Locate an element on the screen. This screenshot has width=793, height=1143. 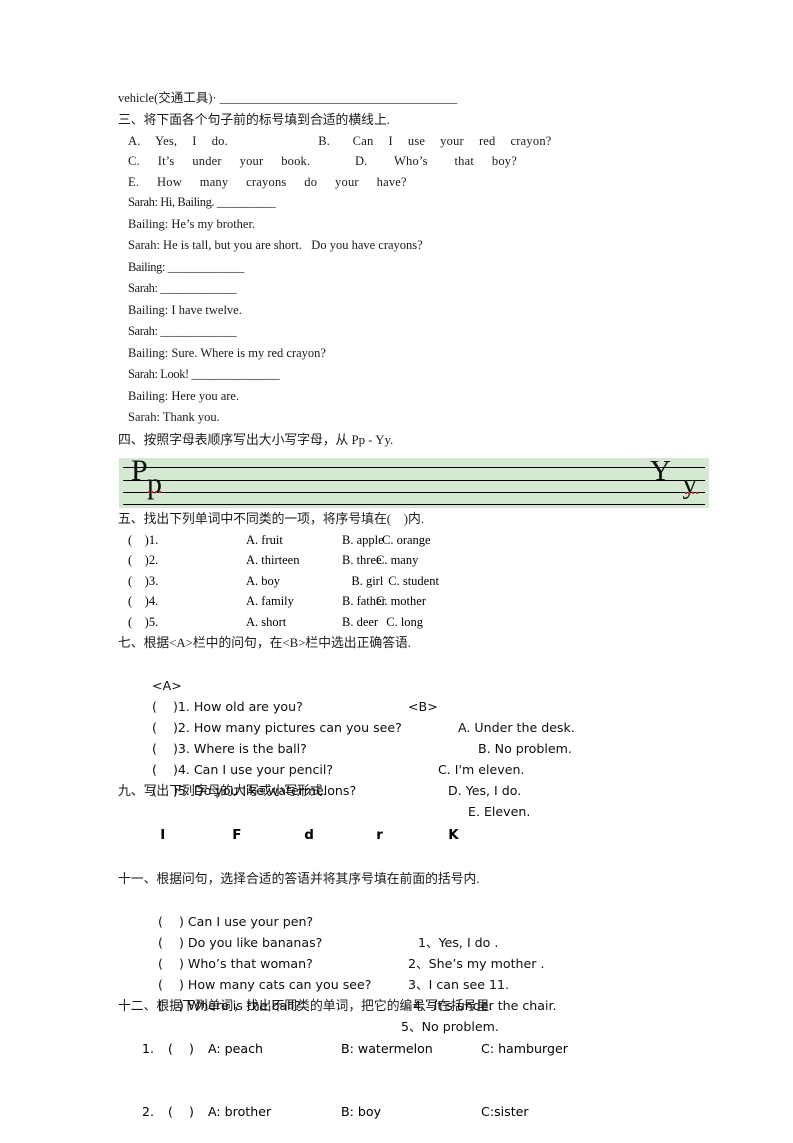
section-11-row-5: ( ) Where is the ball? 5、No problem. is located at coordinates (418, 1004).